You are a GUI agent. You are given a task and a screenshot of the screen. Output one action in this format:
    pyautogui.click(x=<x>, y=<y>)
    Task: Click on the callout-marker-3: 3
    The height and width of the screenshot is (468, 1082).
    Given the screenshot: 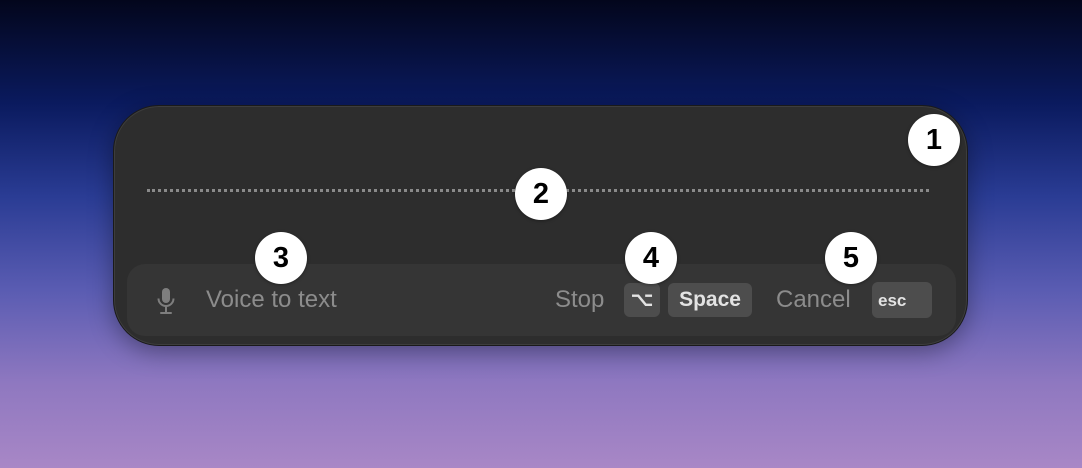 What is the action you would take?
    pyautogui.click(x=281, y=258)
    